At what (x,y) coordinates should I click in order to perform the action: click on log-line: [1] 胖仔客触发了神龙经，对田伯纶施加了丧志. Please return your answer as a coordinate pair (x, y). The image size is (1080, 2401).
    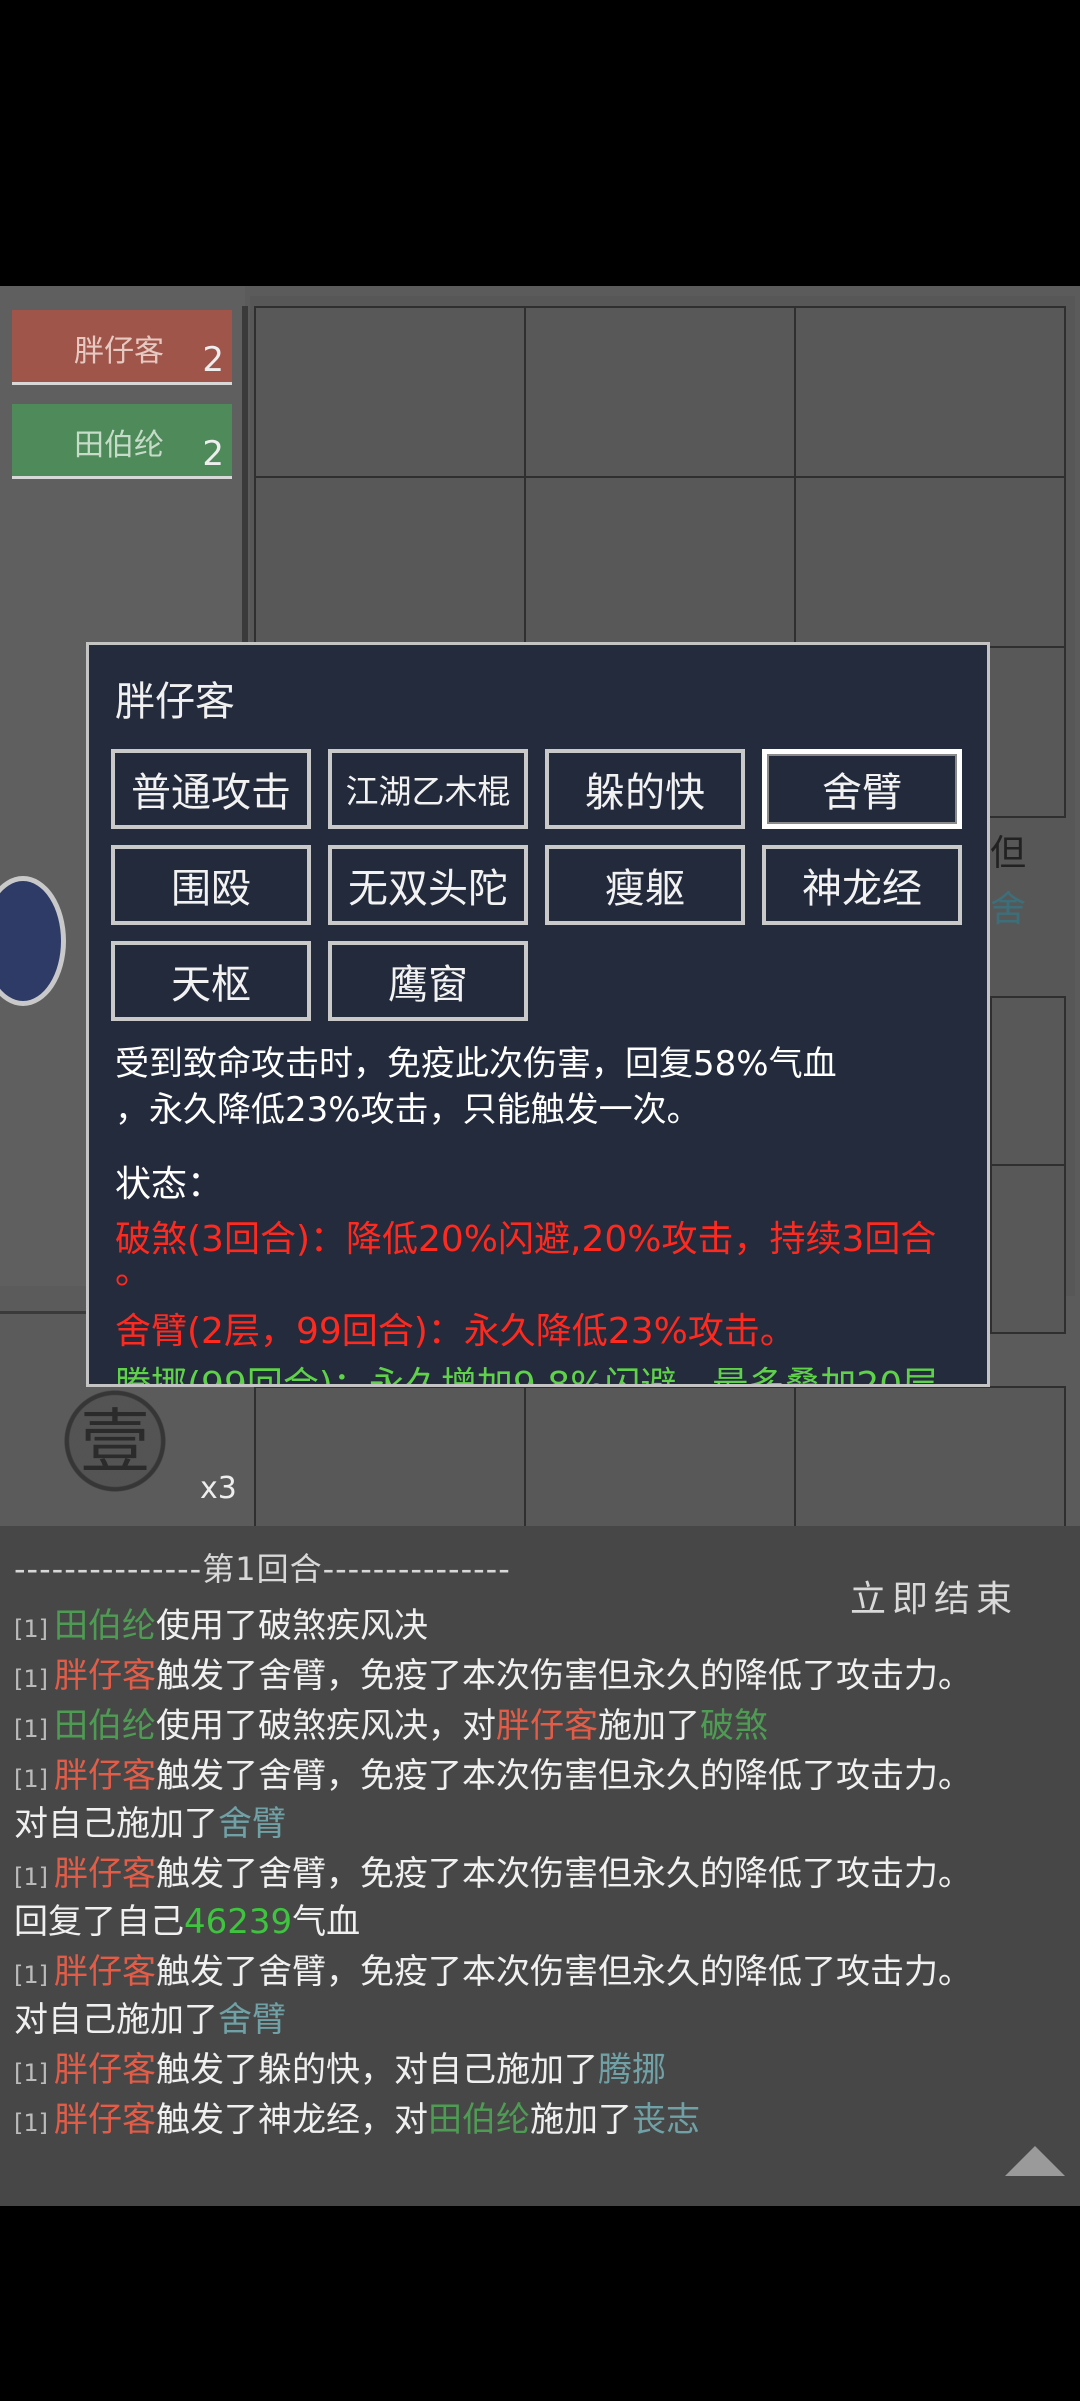
    Looking at the image, I should click on (357, 2120).